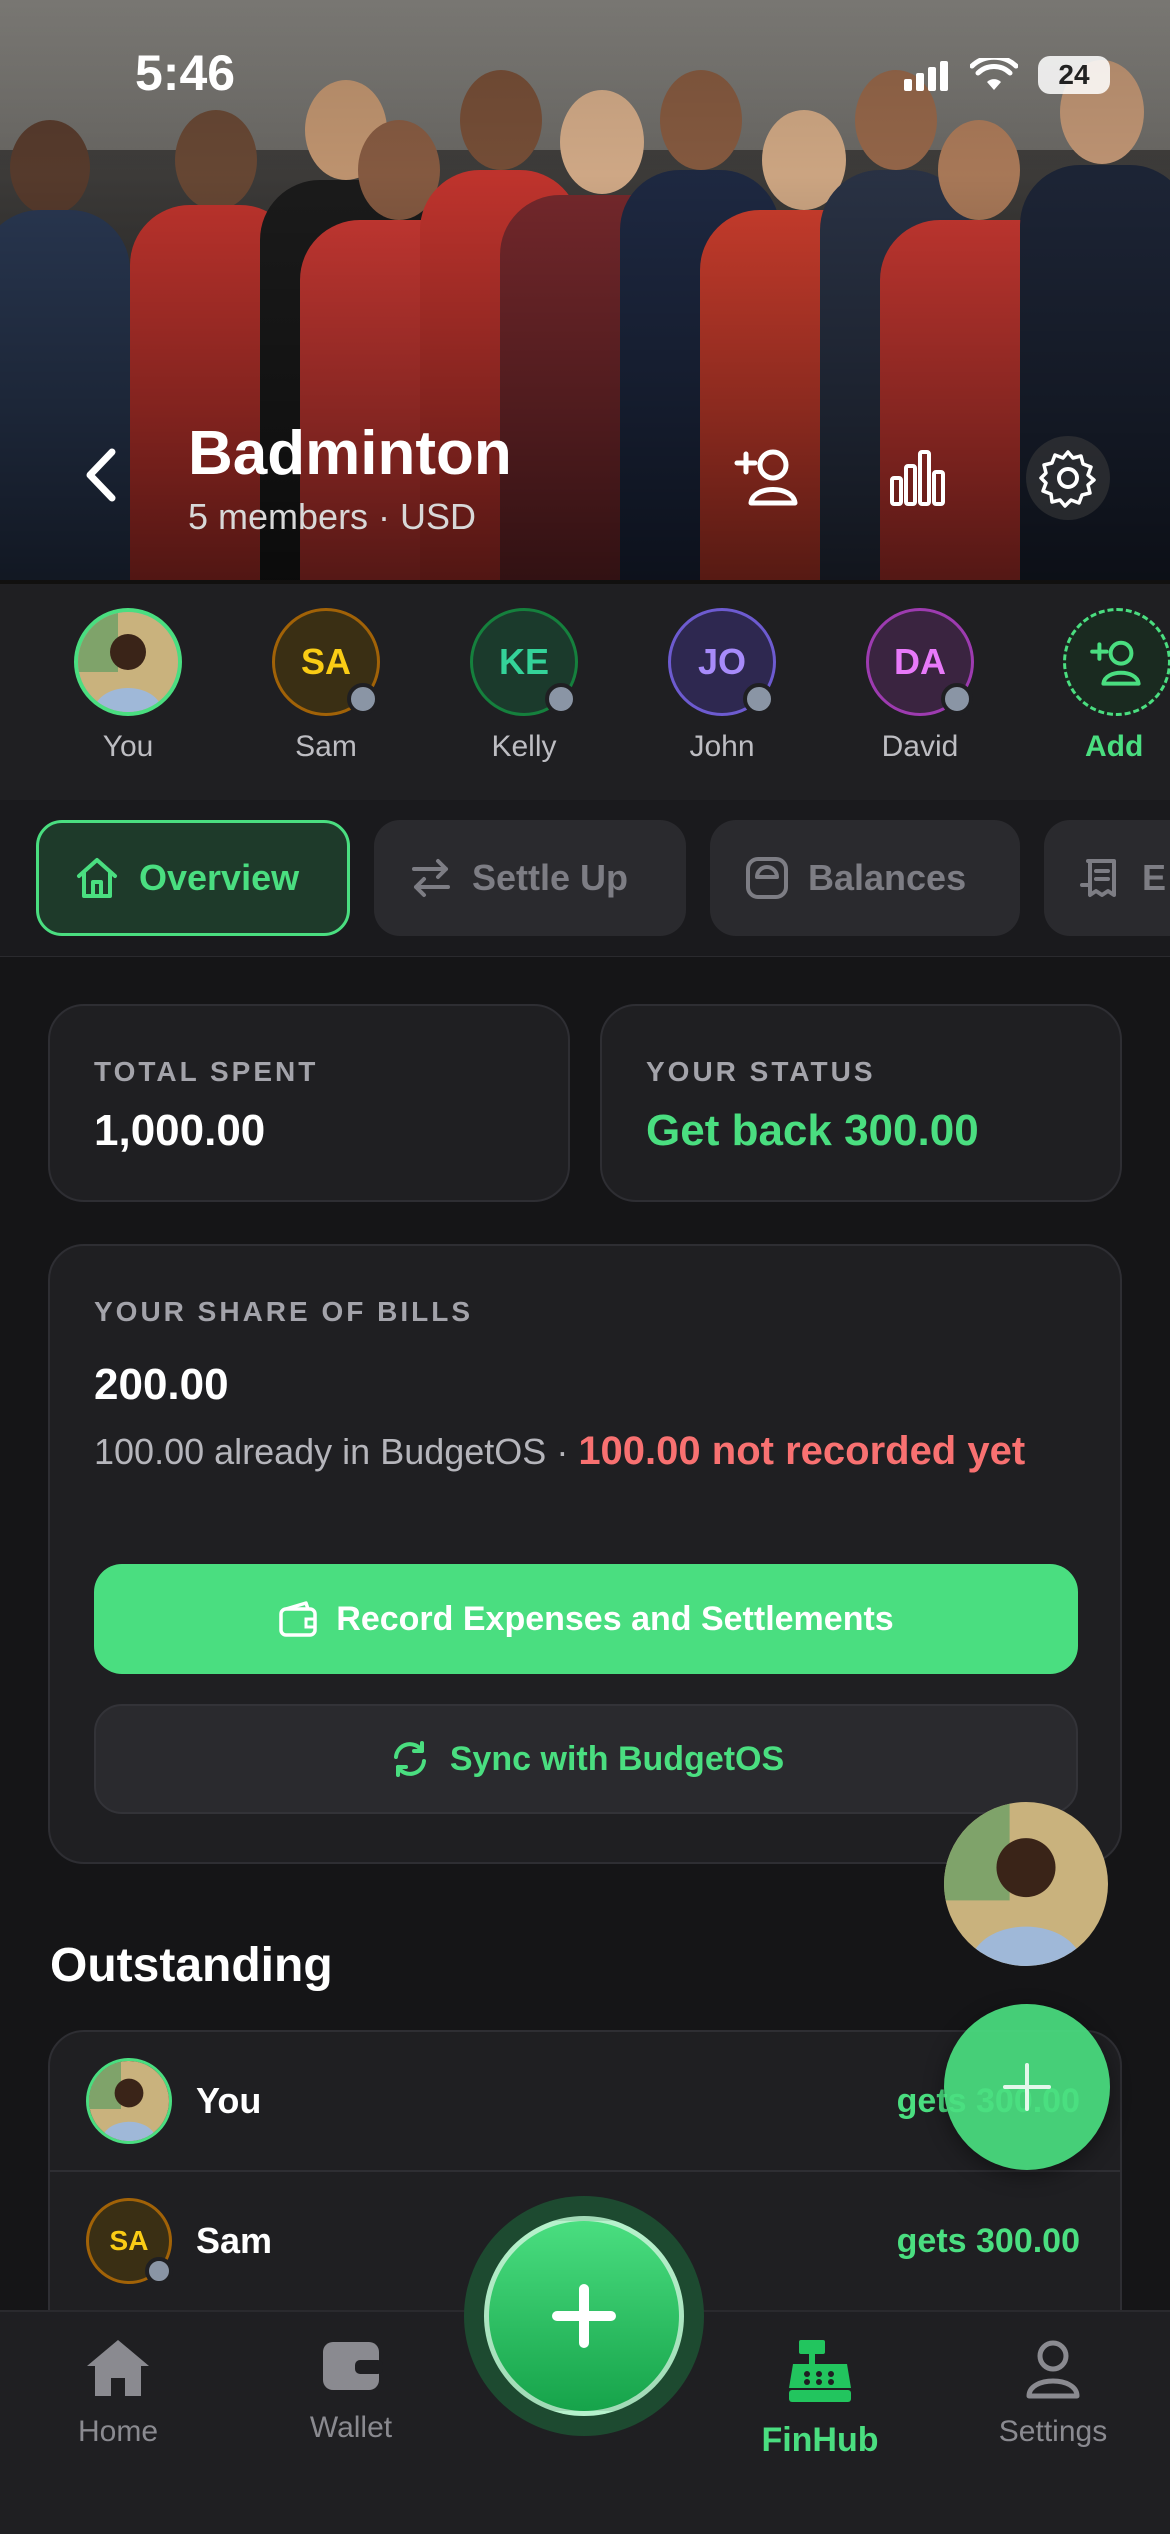 Image resolution: width=1170 pixels, height=2534 pixels. I want to click on avatar-initials: JO, so click(722, 661).